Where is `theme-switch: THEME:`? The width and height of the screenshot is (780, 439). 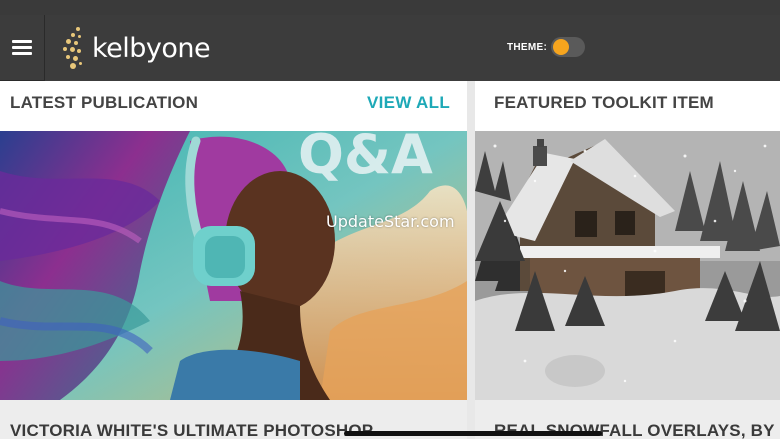
theme-switch: THEME: is located at coordinates (546, 47).